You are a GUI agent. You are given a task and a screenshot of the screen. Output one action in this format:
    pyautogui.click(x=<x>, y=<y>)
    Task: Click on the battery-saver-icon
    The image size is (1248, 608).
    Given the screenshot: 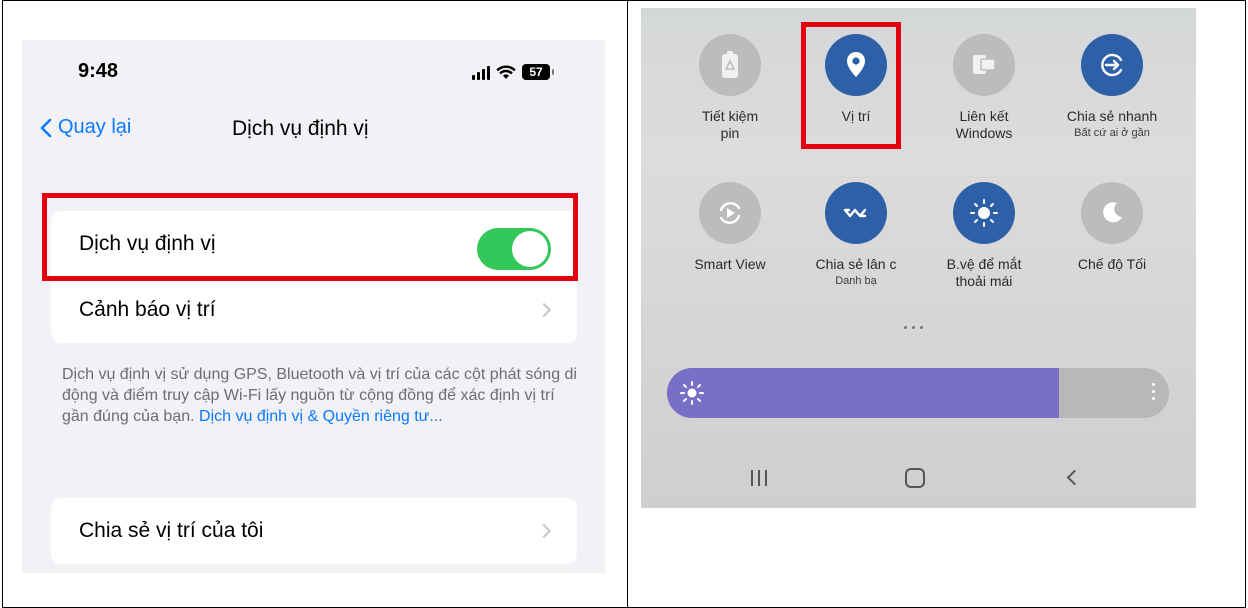 What is the action you would take?
    pyautogui.click(x=730, y=65)
    